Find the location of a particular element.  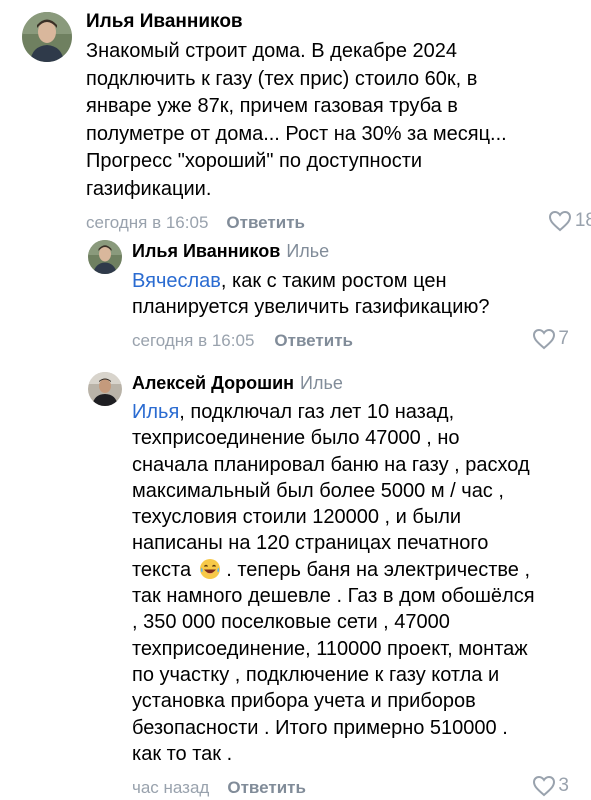

laughing-tears-emoji-icon is located at coordinates (210, 569).